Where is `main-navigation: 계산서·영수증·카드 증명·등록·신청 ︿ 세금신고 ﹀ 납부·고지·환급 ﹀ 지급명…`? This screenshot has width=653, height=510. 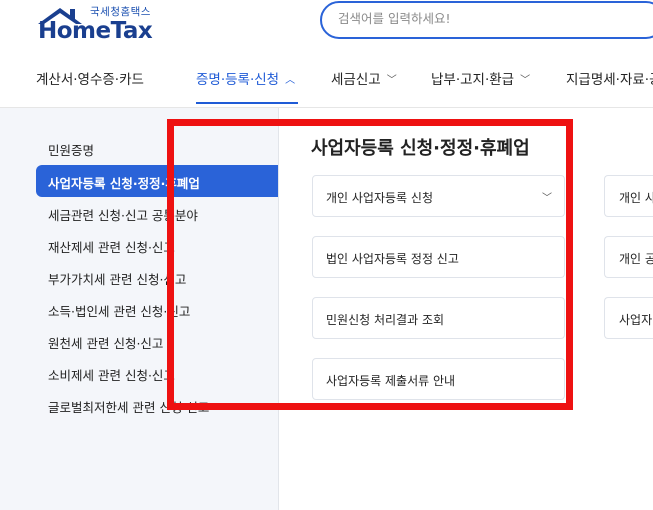
main-navigation: 계산서·영수증·카드 증명·등록·신청 ︿ 세금신고 ﹀ 납부·고지·환급 ﹀ 지급명… is located at coordinates (326, 83).